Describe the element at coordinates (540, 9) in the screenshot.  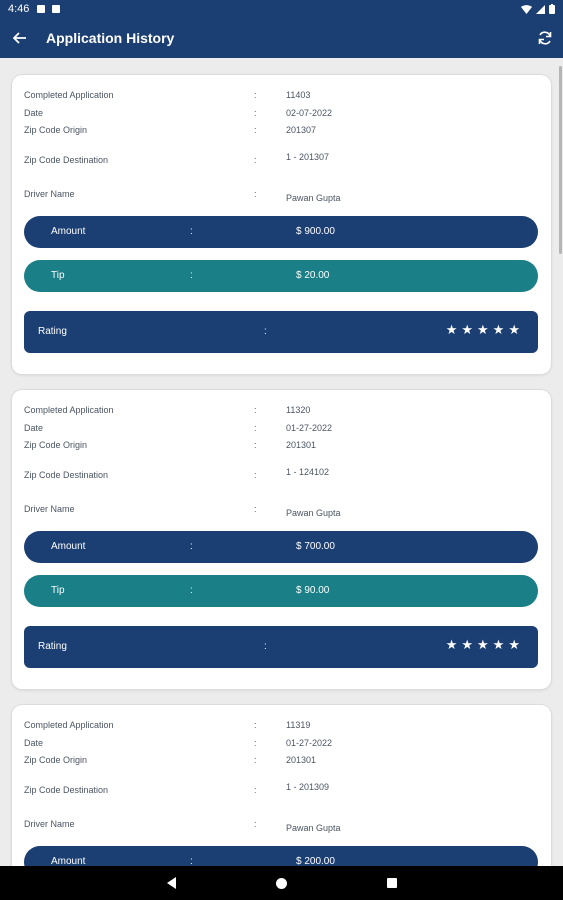
I see `signal-icon` at that location.